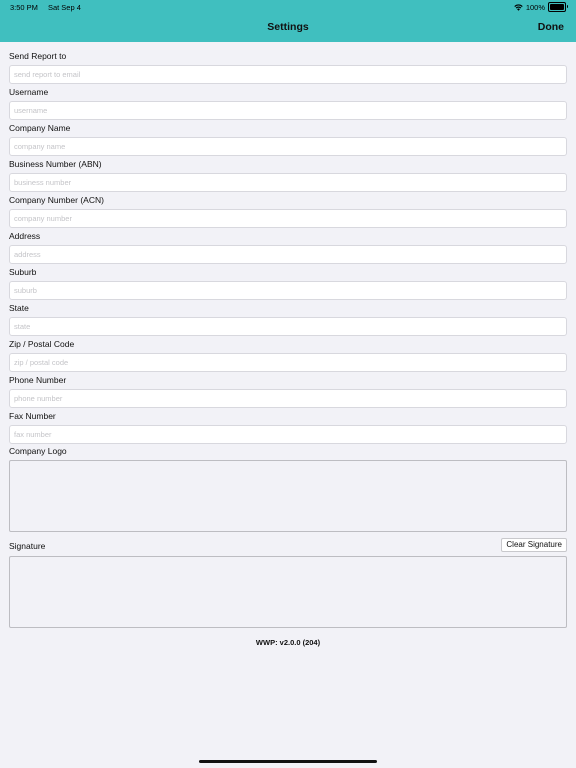  What do you see at coordinates (288, 326) in the screenshot?
I see `state-input` at bounding box center [288, 326].